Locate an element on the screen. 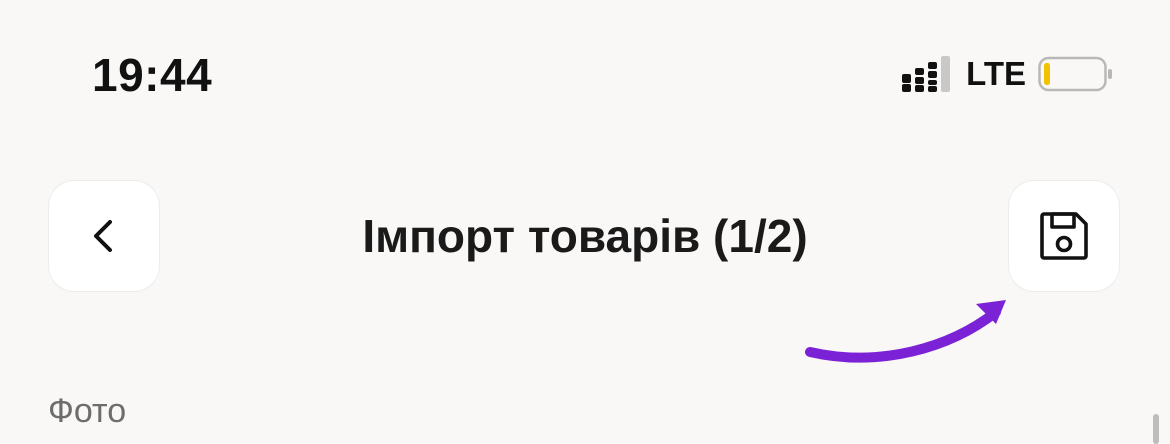  cellular-signal-icon is located at coordinates (926, 74).